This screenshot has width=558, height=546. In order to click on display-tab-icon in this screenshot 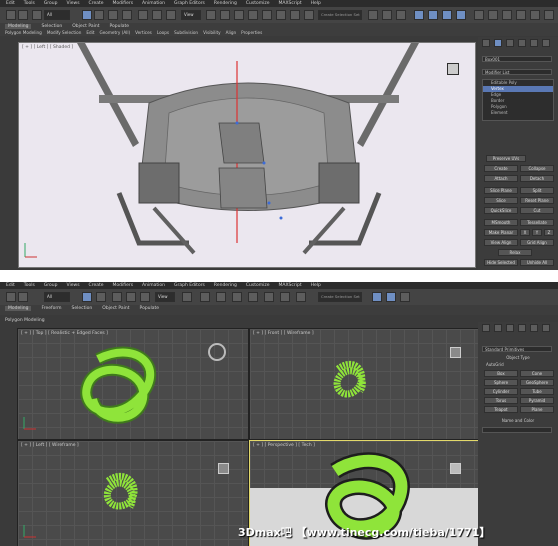, I will do `click(534, 328)`.